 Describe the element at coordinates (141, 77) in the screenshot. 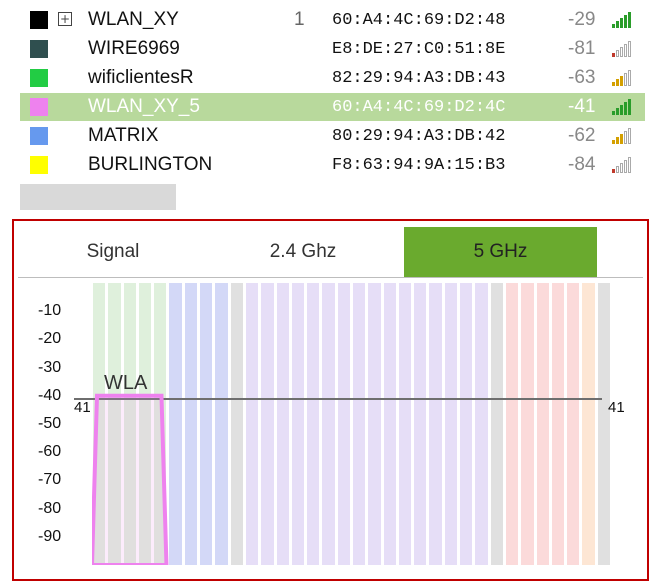

I see `ssid-label: wificlientesR` at that location.